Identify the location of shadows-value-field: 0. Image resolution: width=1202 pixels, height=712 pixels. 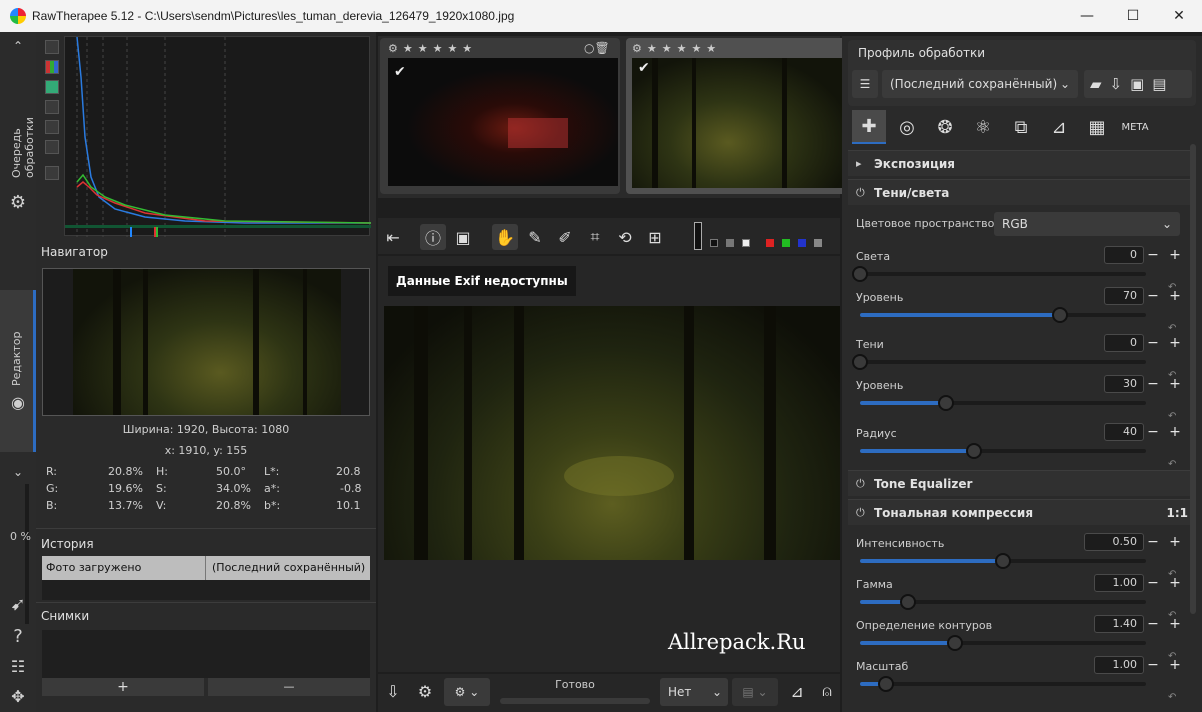
(1124, 343).